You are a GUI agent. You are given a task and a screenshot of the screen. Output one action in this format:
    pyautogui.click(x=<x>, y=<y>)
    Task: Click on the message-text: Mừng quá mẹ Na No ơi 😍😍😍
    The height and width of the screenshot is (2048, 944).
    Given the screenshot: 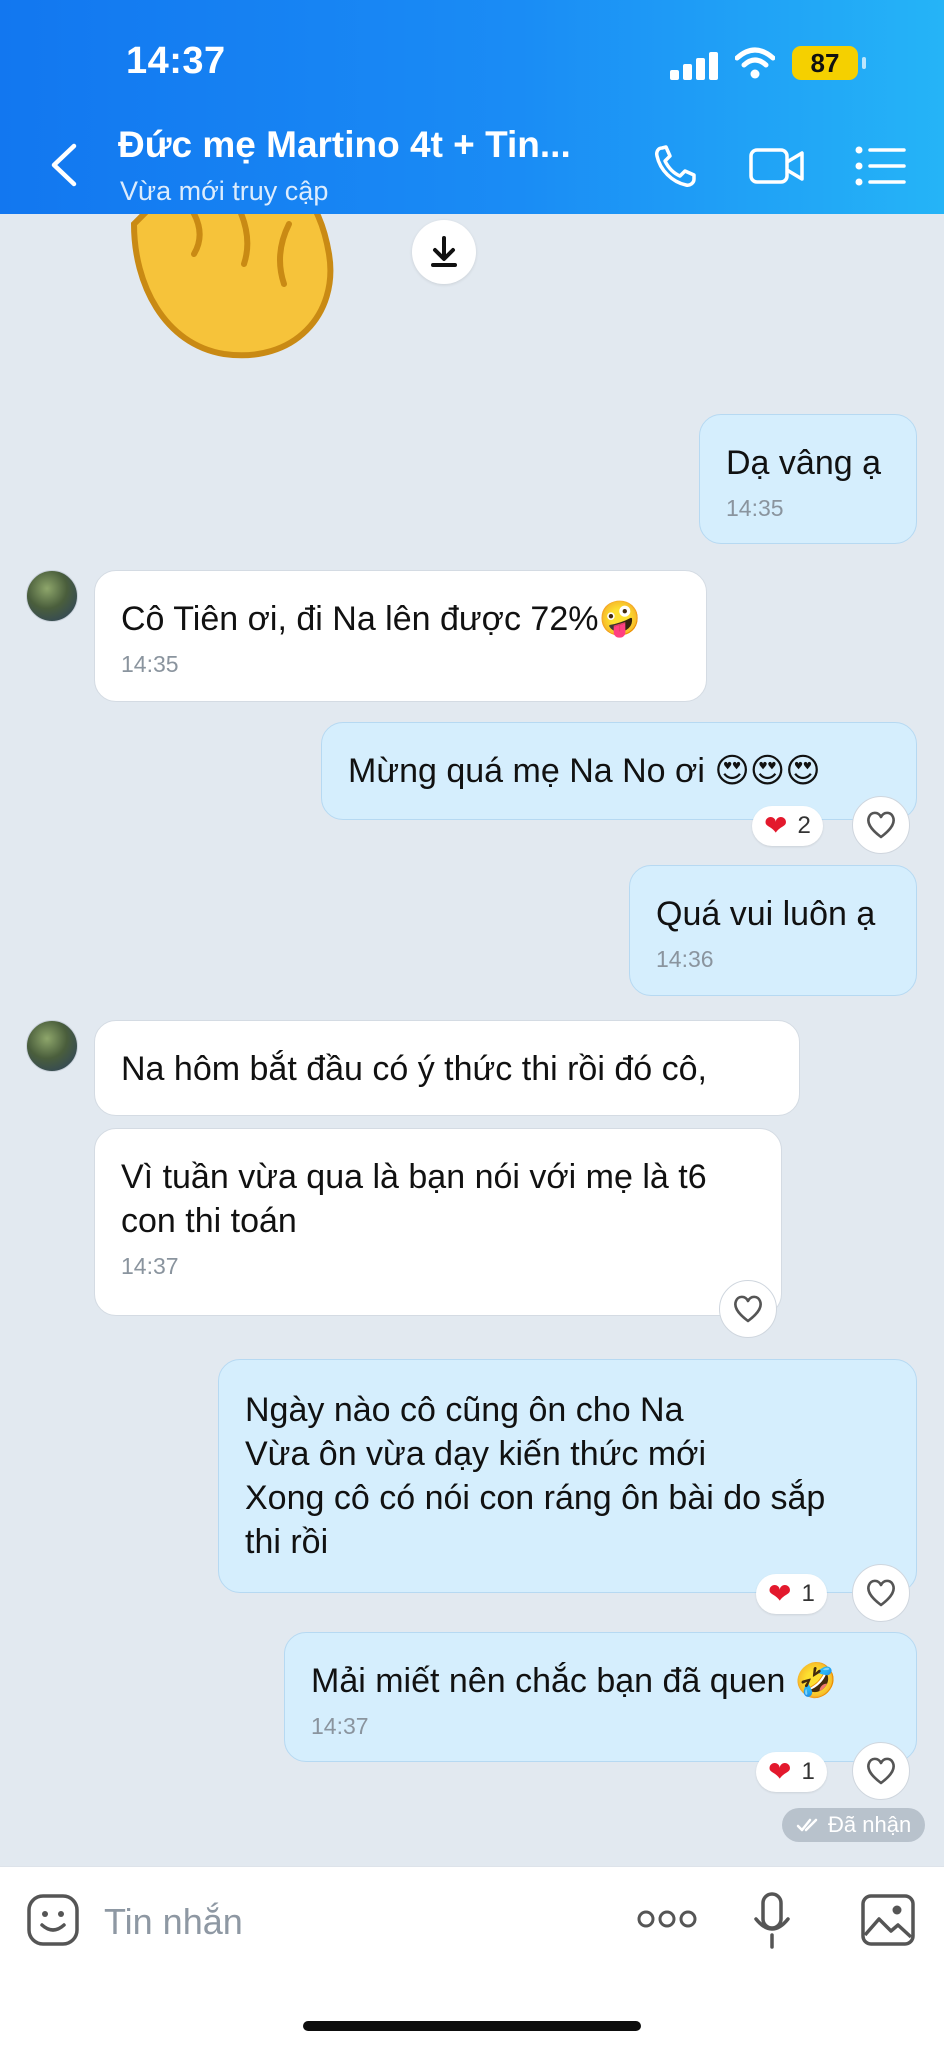 What is the action you would take?
    pyautogui.click(x=584, y=771)
    